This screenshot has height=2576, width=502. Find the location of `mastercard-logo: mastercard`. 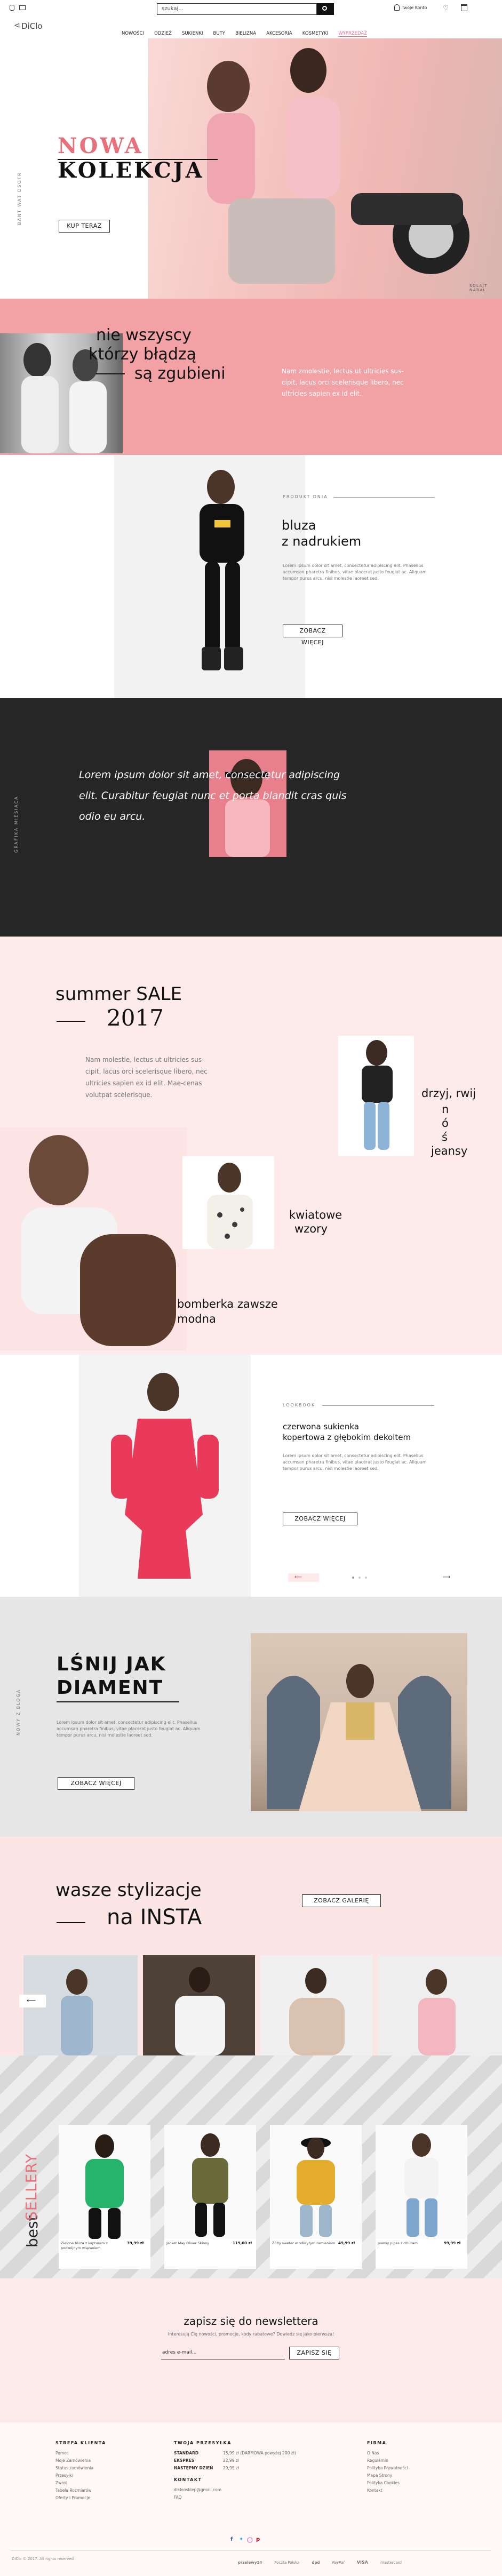

mastercard-logo: mastercard is located at coordinates (391, 2563).